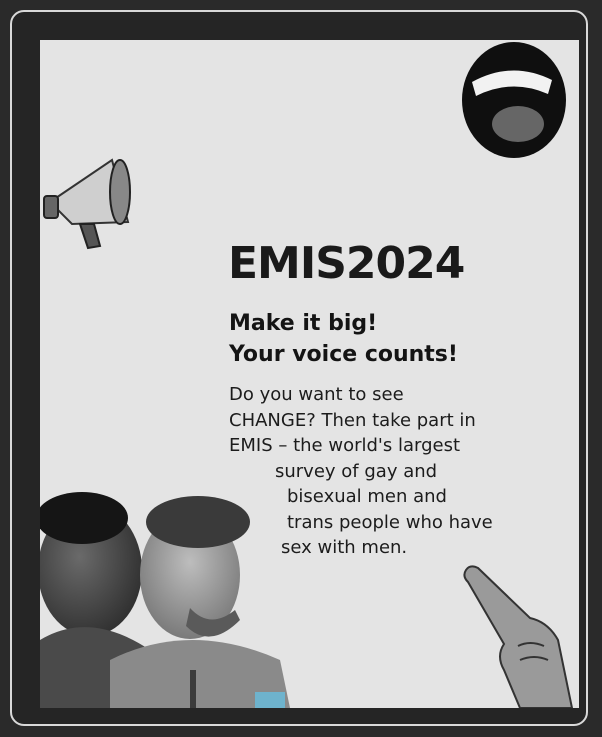  Describe the element at coordinates (346, 263) in the screenshot. I see `poster-title: EMIS2024` at that location.